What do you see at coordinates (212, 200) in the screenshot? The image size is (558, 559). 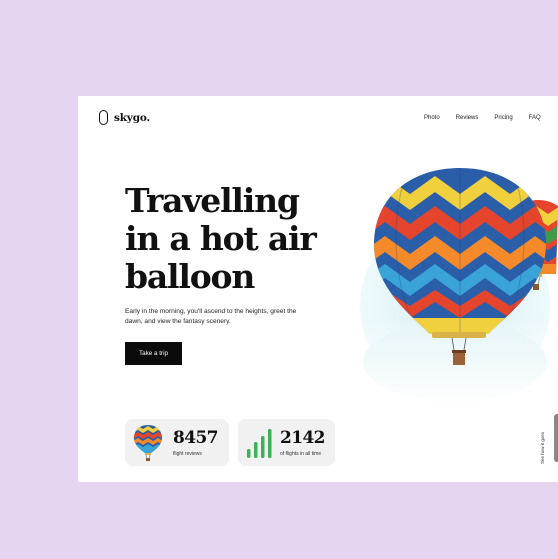 I see `hero-title-line: Travelling` at bounding box center [212, 200].